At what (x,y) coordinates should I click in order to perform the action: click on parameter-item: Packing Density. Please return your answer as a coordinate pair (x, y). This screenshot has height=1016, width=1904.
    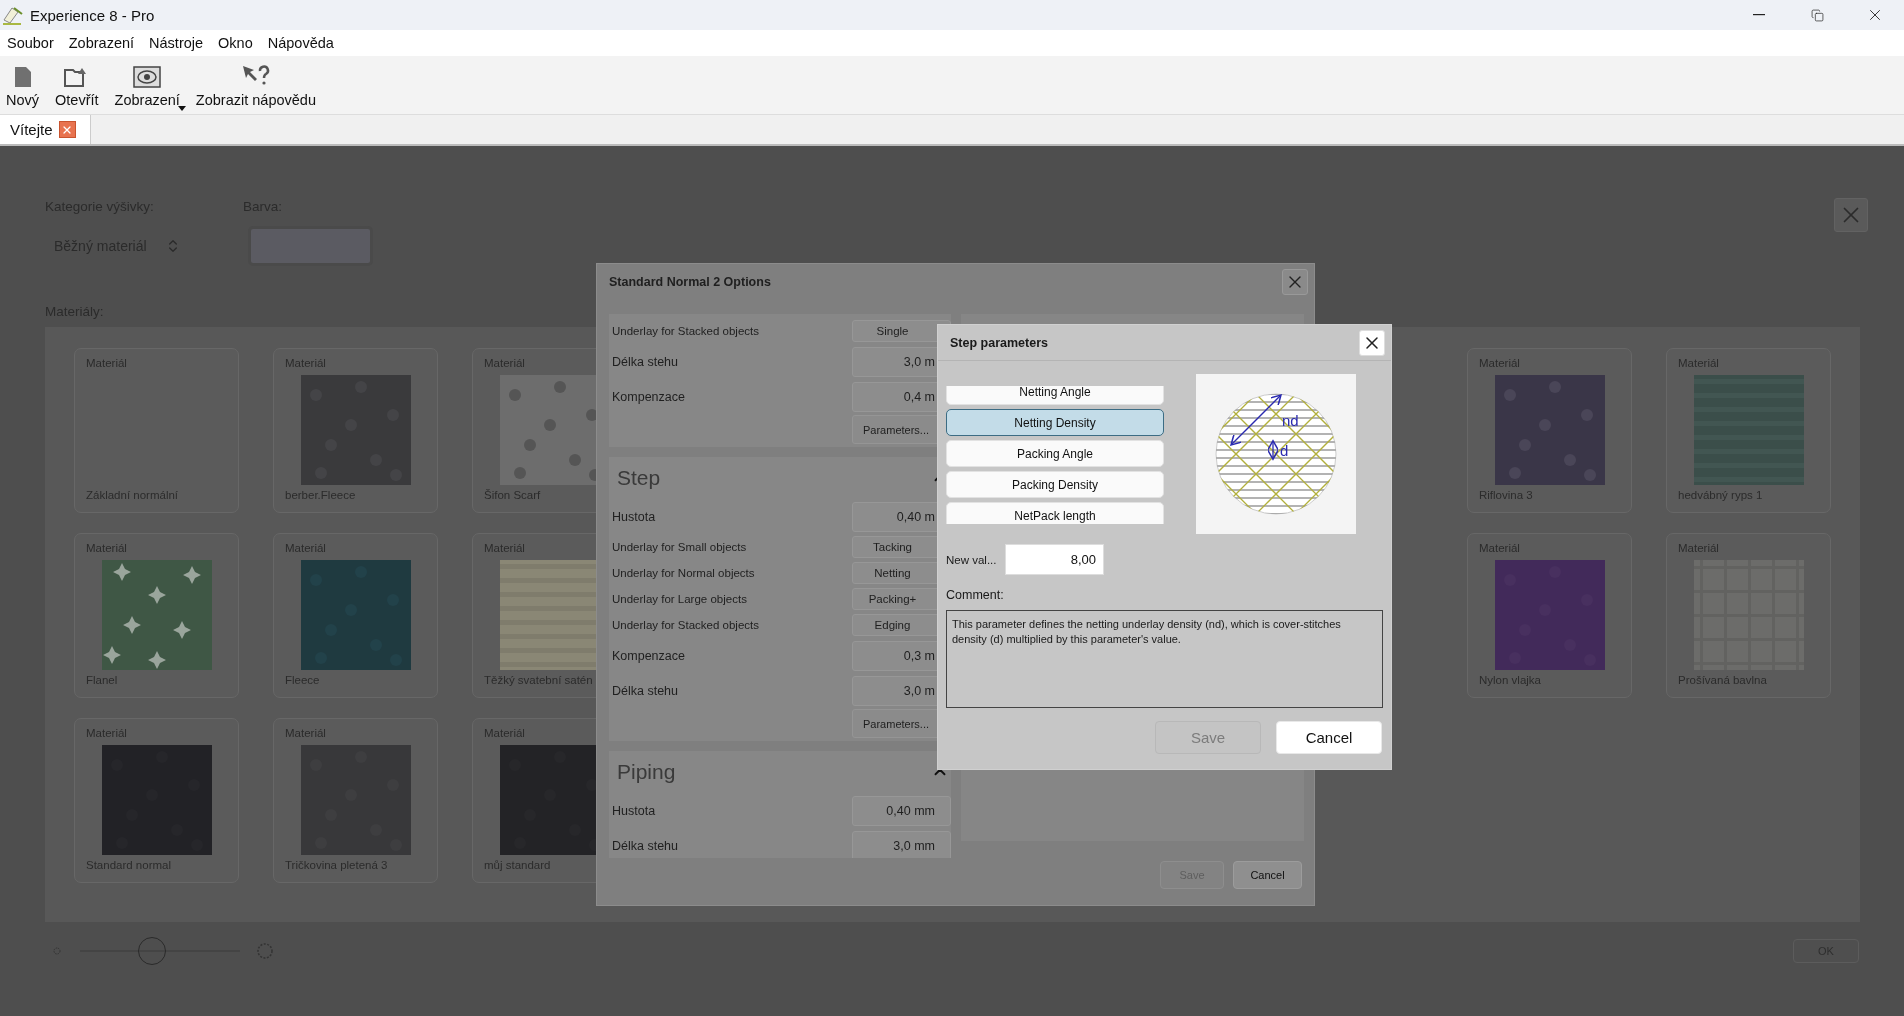
    Looking at the image, I should click on (1055, 484).